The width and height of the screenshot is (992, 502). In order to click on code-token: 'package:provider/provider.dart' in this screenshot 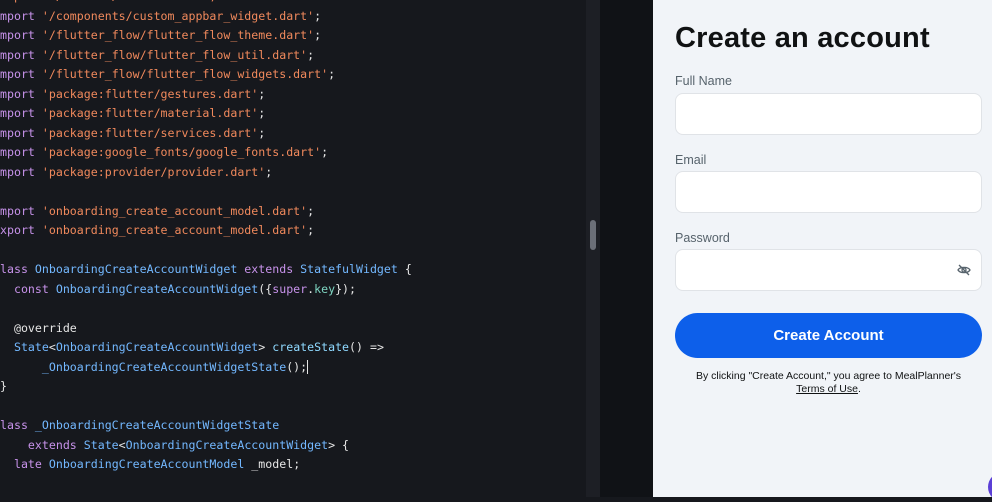, I will do `click(153, 171)`.